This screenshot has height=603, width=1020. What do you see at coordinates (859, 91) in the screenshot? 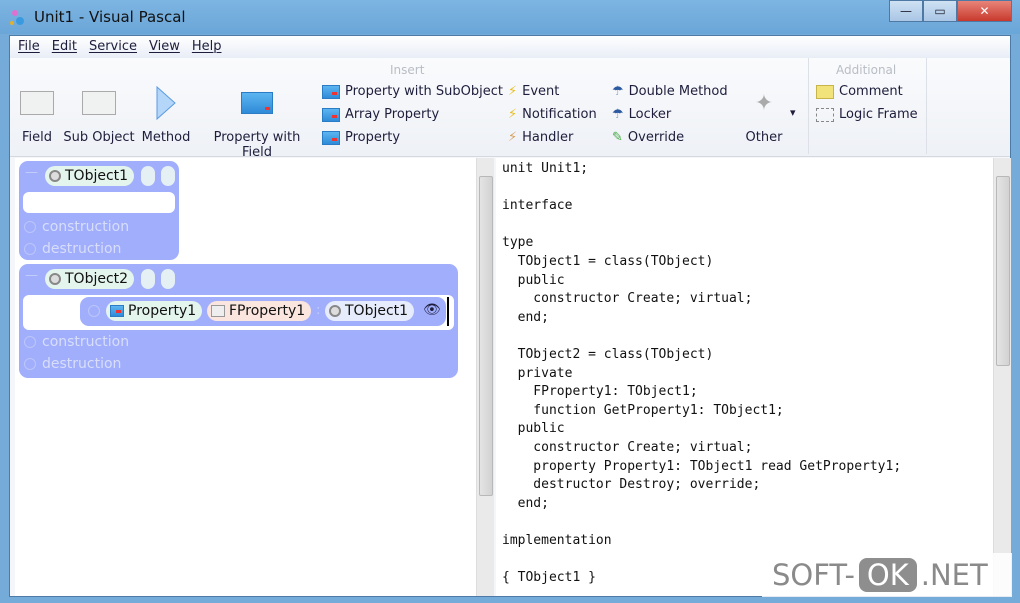
I see `comment-button: Comment` at bounding box center [859, 91].